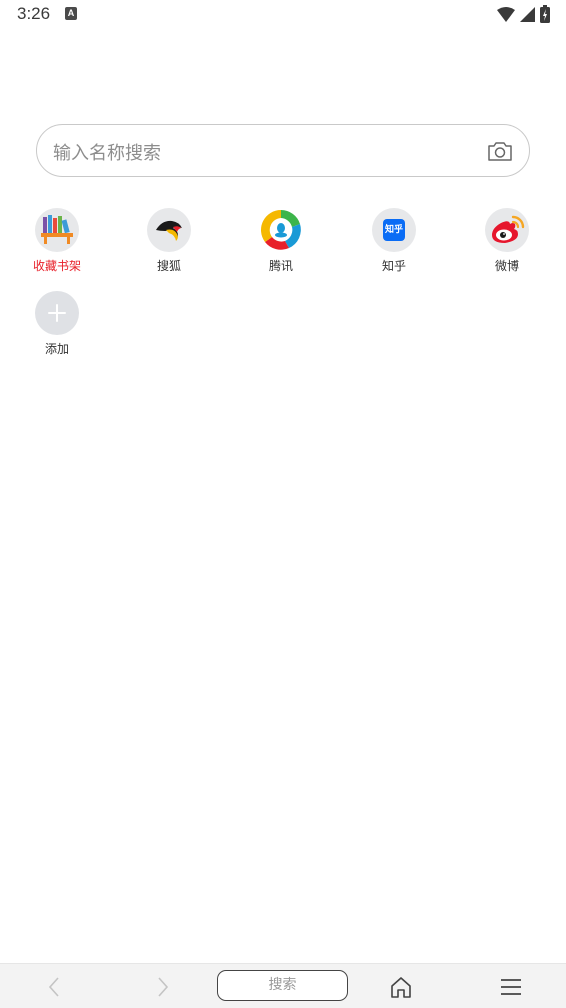 The height and width of the screenshot is (1008, 566). I want to click on search-bar: 输入名称搜索, so click(283, 150).